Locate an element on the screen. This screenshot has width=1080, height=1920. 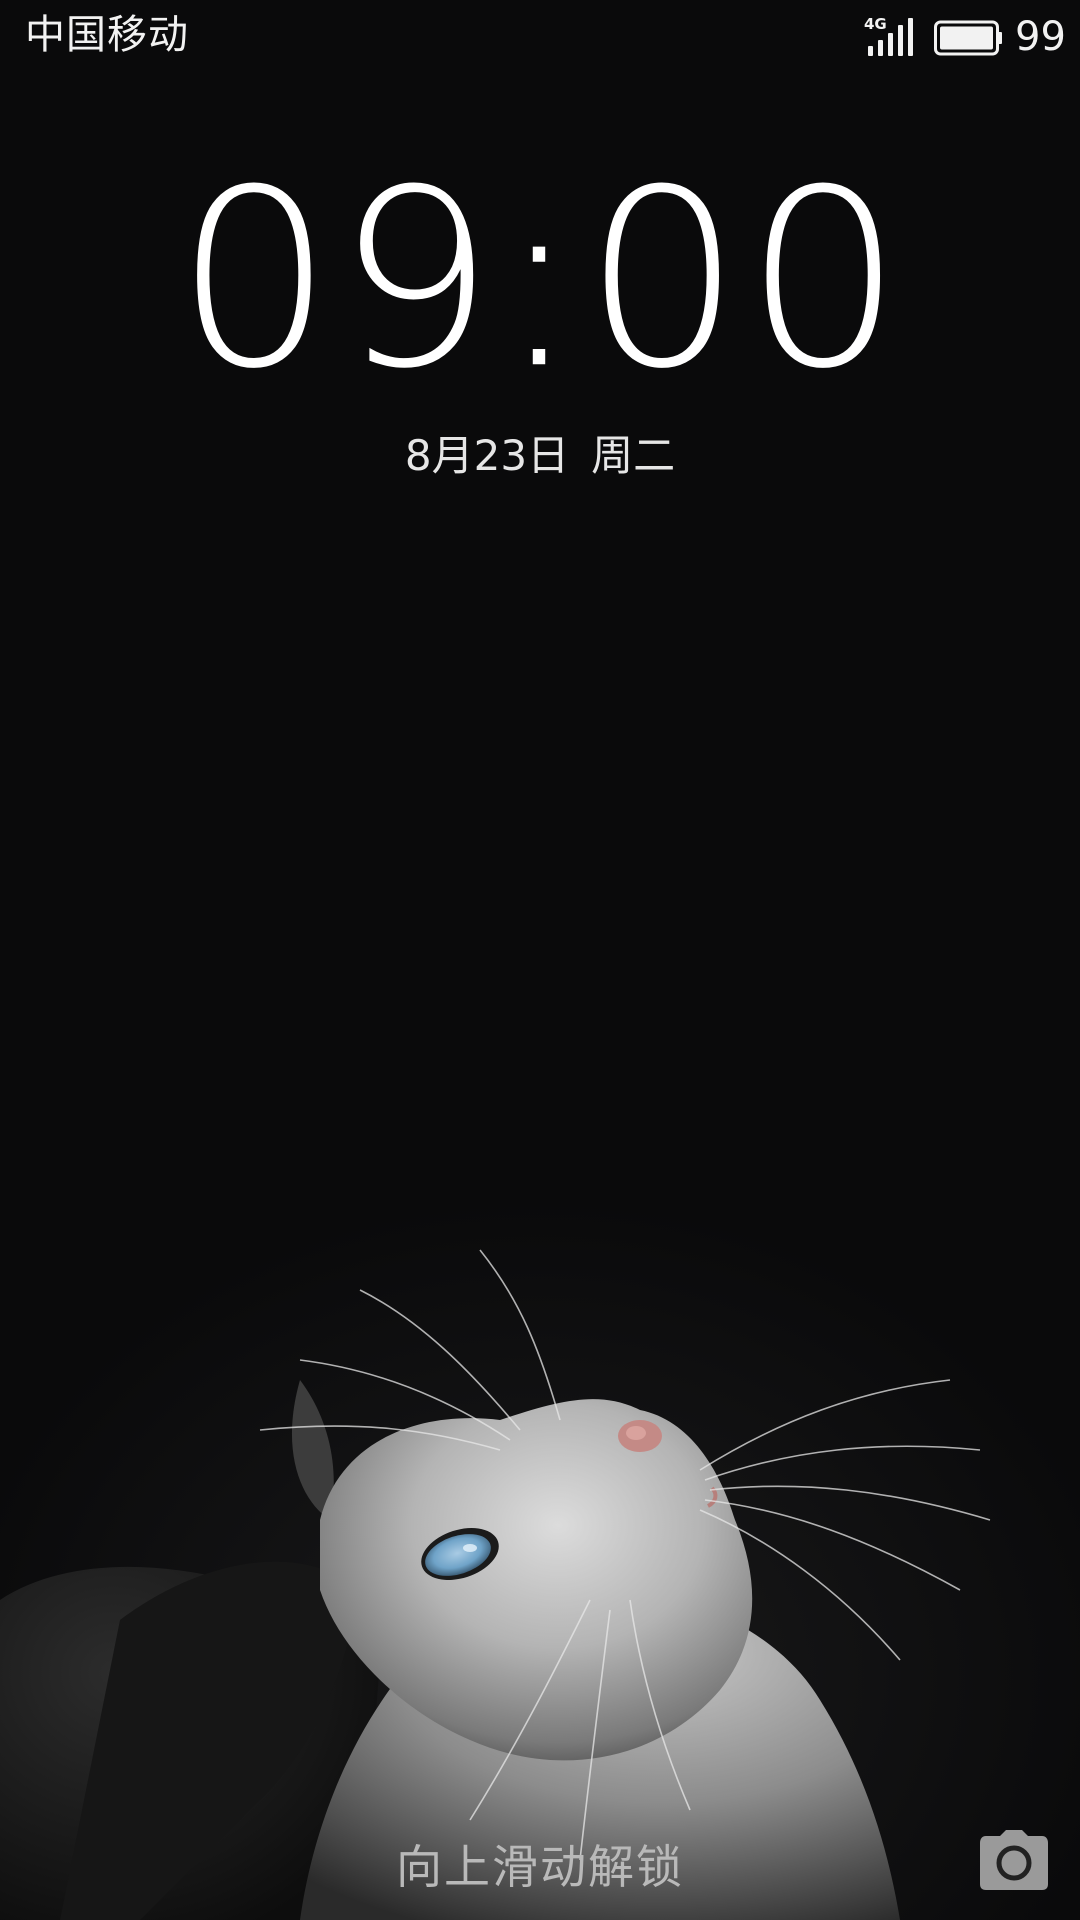
battery-percentage: 99 is located at coordinates (1040, 37).